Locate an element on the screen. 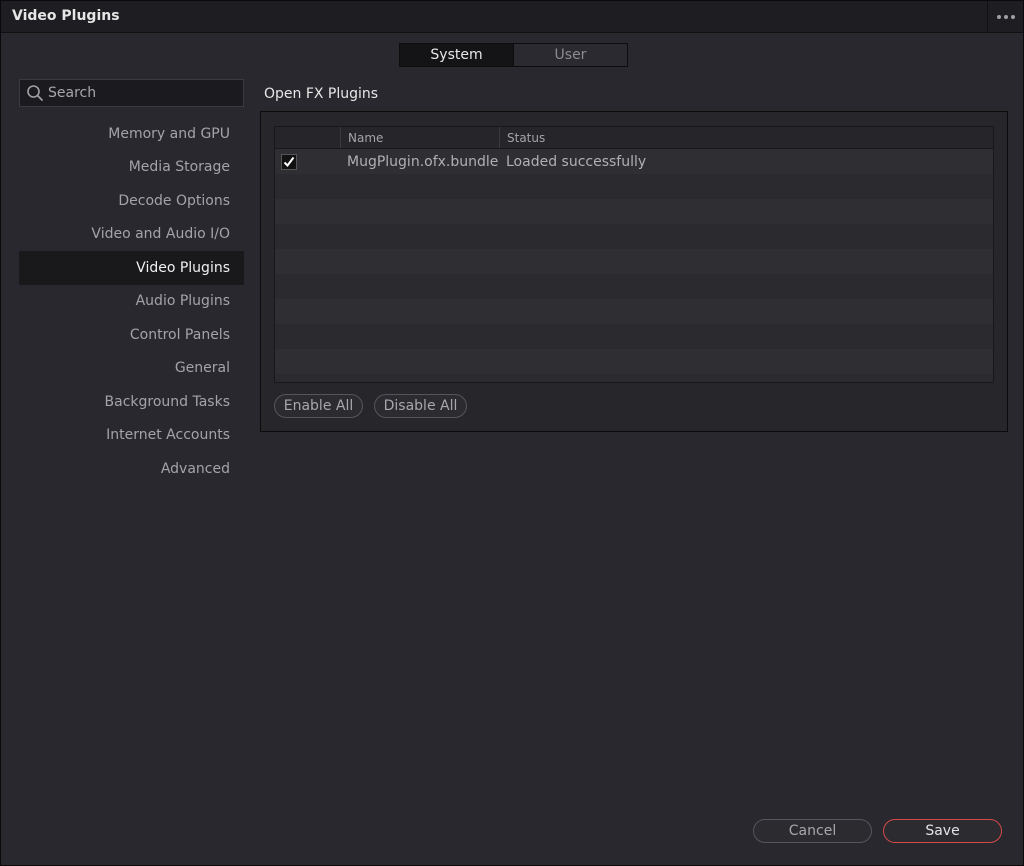 This screenshot has width=1024, height=866. scope-toggle: System User is located at coordinates (513, 55).